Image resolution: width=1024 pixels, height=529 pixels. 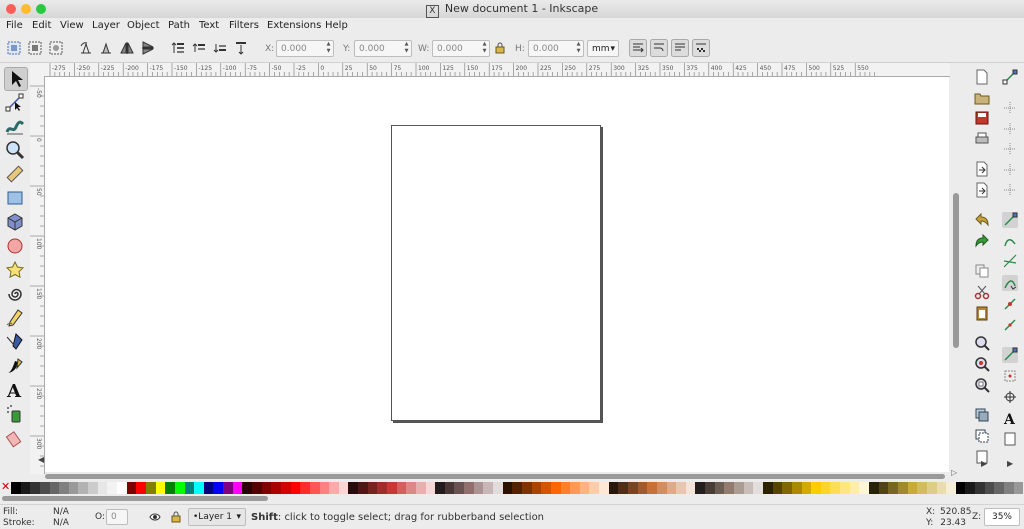 I want to click on snap-smooth-nodes-icon, so click(x=1010, y=304).